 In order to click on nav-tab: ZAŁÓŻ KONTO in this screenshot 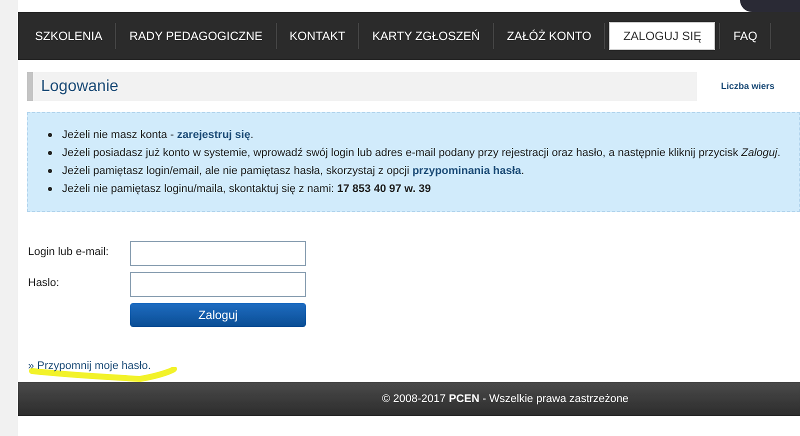, I will do `click(549, 36)`.